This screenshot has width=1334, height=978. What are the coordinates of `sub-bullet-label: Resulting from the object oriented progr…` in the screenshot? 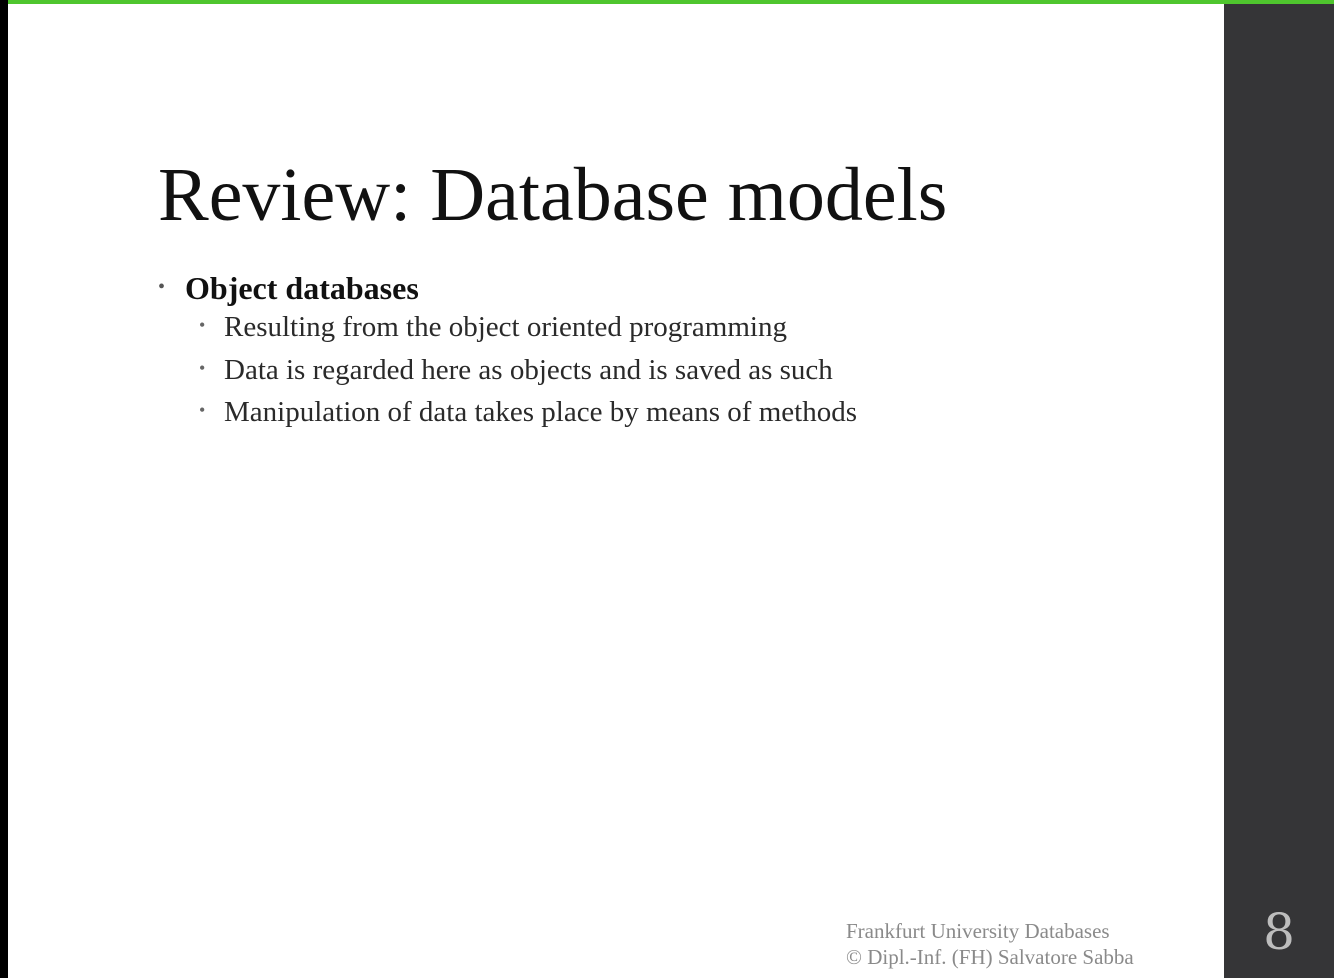 It's located at (505, 327).